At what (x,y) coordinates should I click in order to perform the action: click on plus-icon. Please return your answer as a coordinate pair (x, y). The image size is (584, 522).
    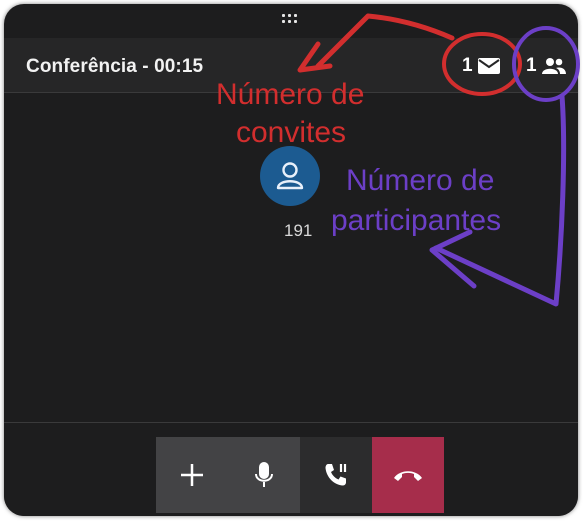
    Looking at the image, I should click on (192, 475).